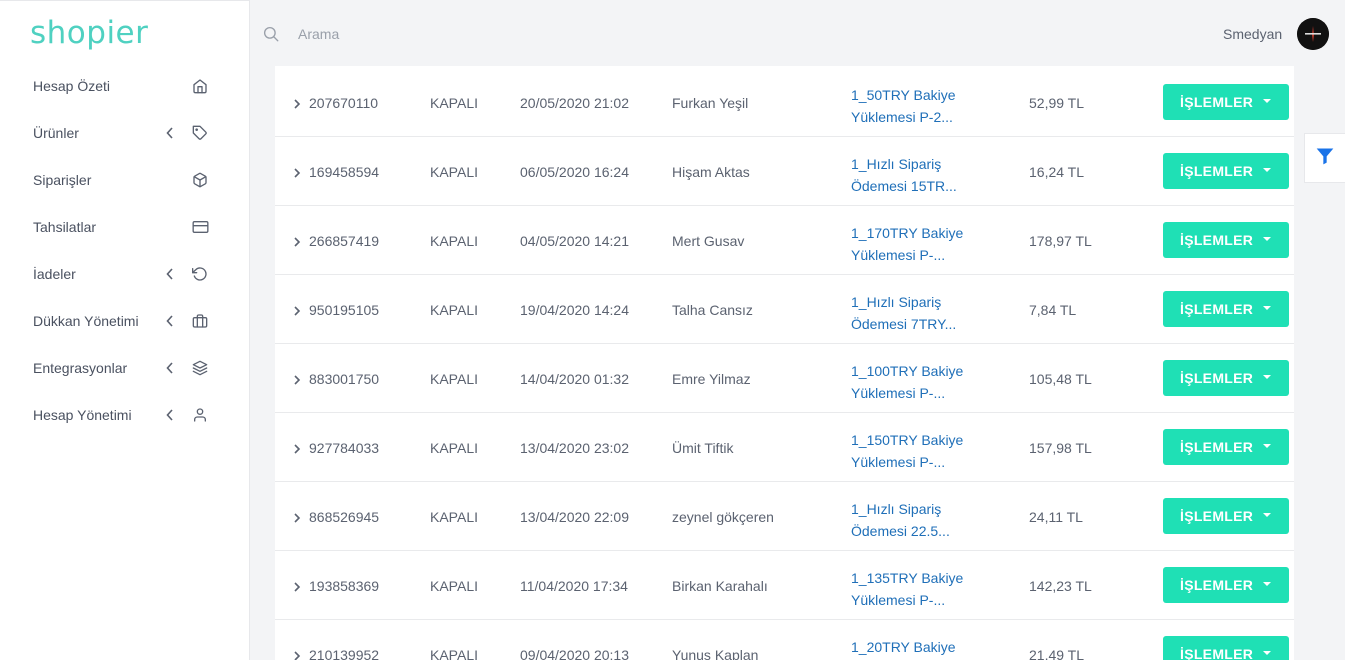  Describe the element at coordinates (170, 368) in the screenshot. I see `chevron-left-icon` at that location.